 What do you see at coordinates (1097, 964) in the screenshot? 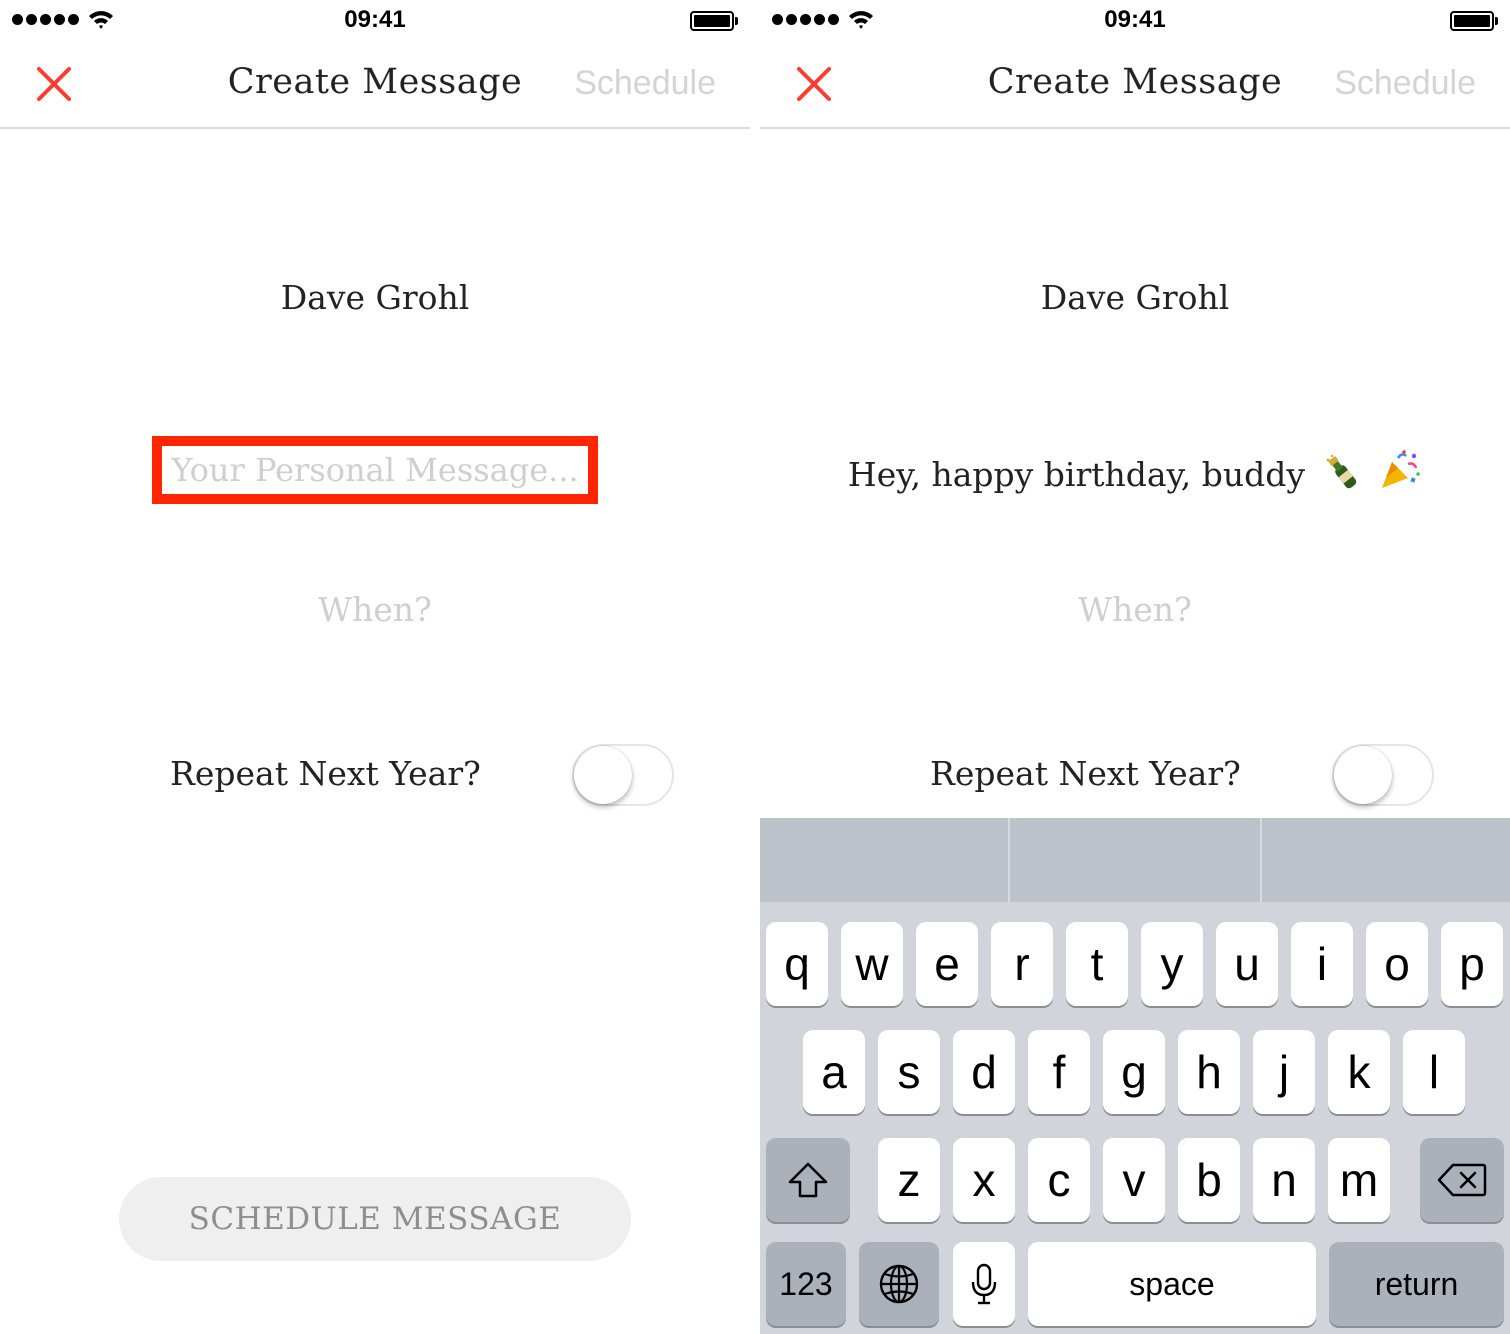
I see `key-t: t` at bounding box center [1097, 964].